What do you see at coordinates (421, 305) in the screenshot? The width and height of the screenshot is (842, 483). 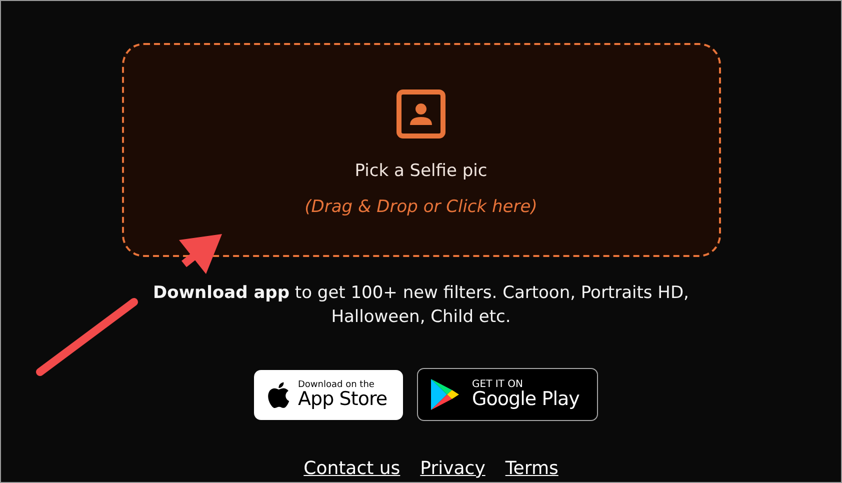 I see `promo-text: Download app to get 100+ new filters. Cartoon, Portraits HD, Halloween, Child etc.` at bounding box center [421, 305].